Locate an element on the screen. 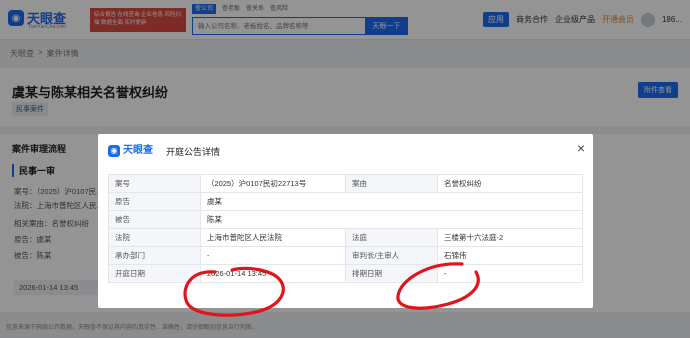 Image resolution: width=690 pixels, height=338 pixels. modal-logo-text: 天眼查 is located at coordinates (138, 150).